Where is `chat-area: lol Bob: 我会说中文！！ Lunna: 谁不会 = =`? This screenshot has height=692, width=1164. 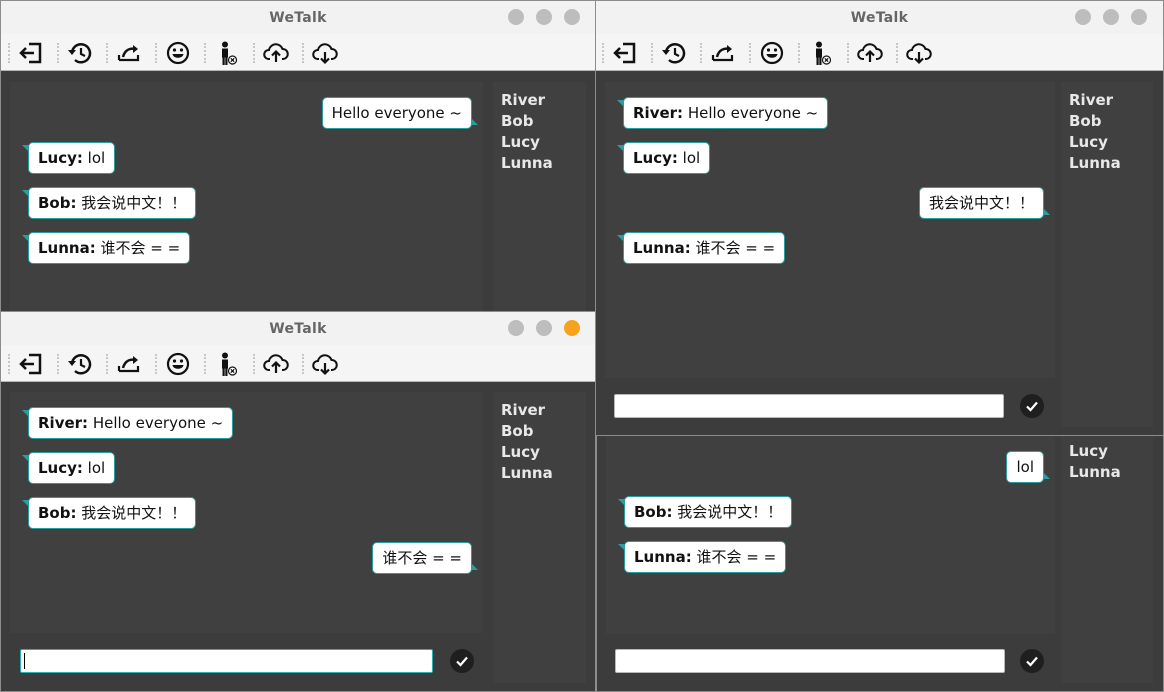 chat-area: lol Bob: 我会说中文！！ Lunna: 谁不会 = = is located at coordinates (830, 527).